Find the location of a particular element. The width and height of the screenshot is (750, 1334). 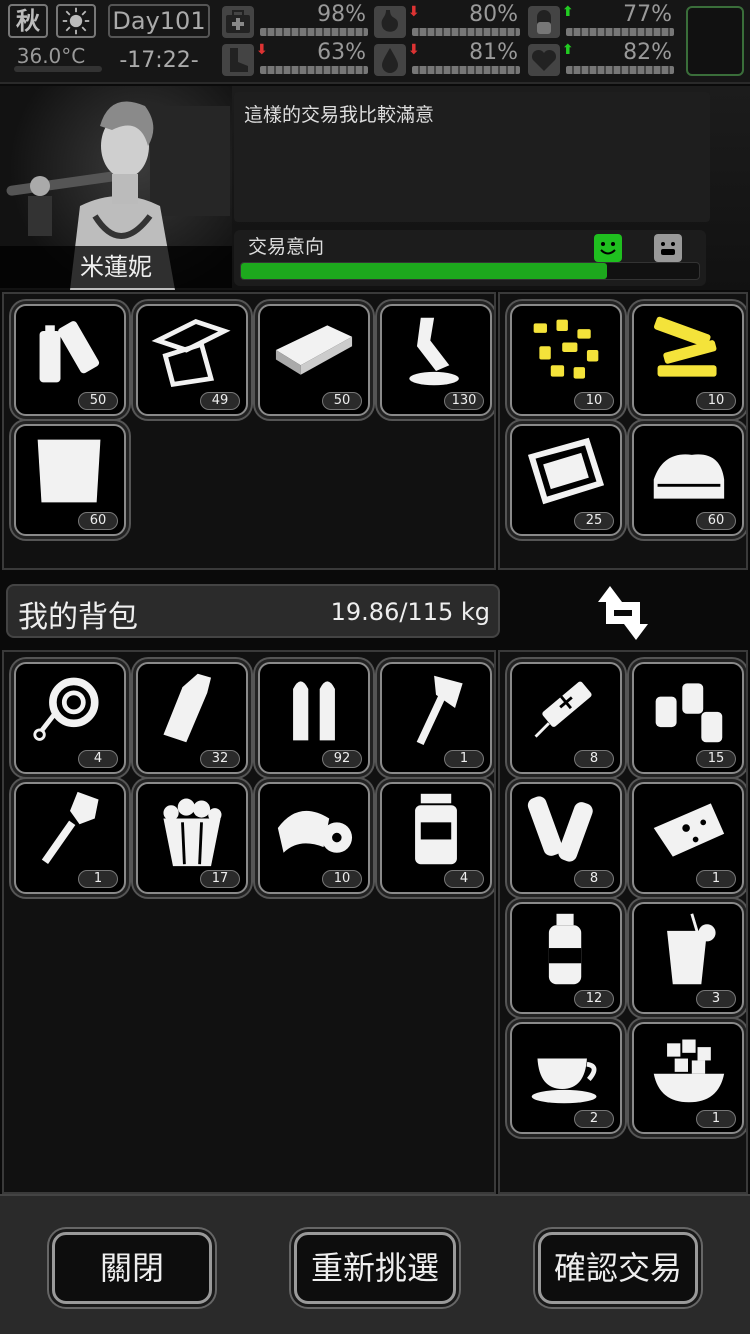

mood-percent: 82% is located at coordinates (647, 52).